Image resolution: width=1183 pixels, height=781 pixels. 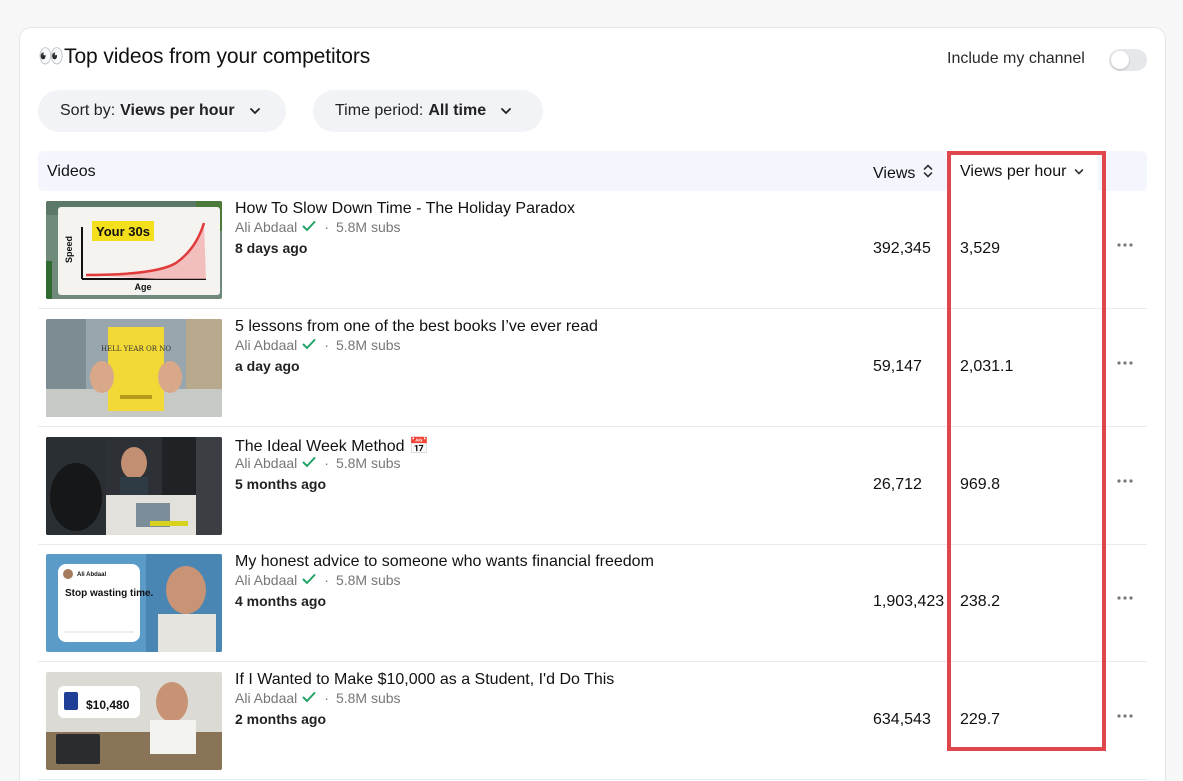 What do you see at coordinates (134, 603) in the screenshot?
I see `video-thumbnail: Ali Abdaal Stop wasting time.` at bounding box center [134, 603].